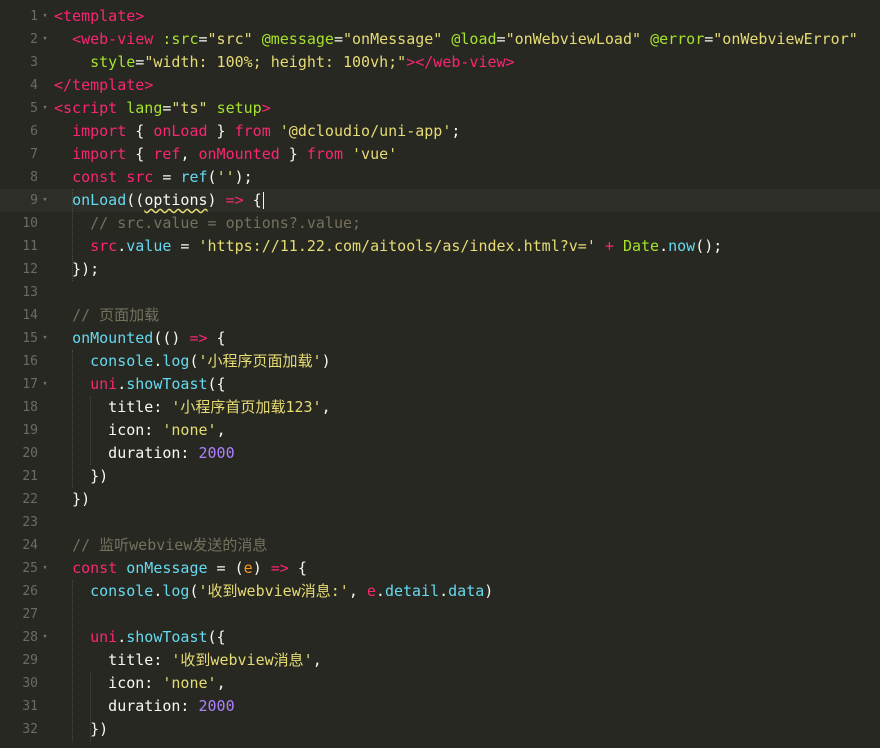 The image size is (880, 748). I want to click on code-token: // 监听webview发送的消息, so click(170, 545).